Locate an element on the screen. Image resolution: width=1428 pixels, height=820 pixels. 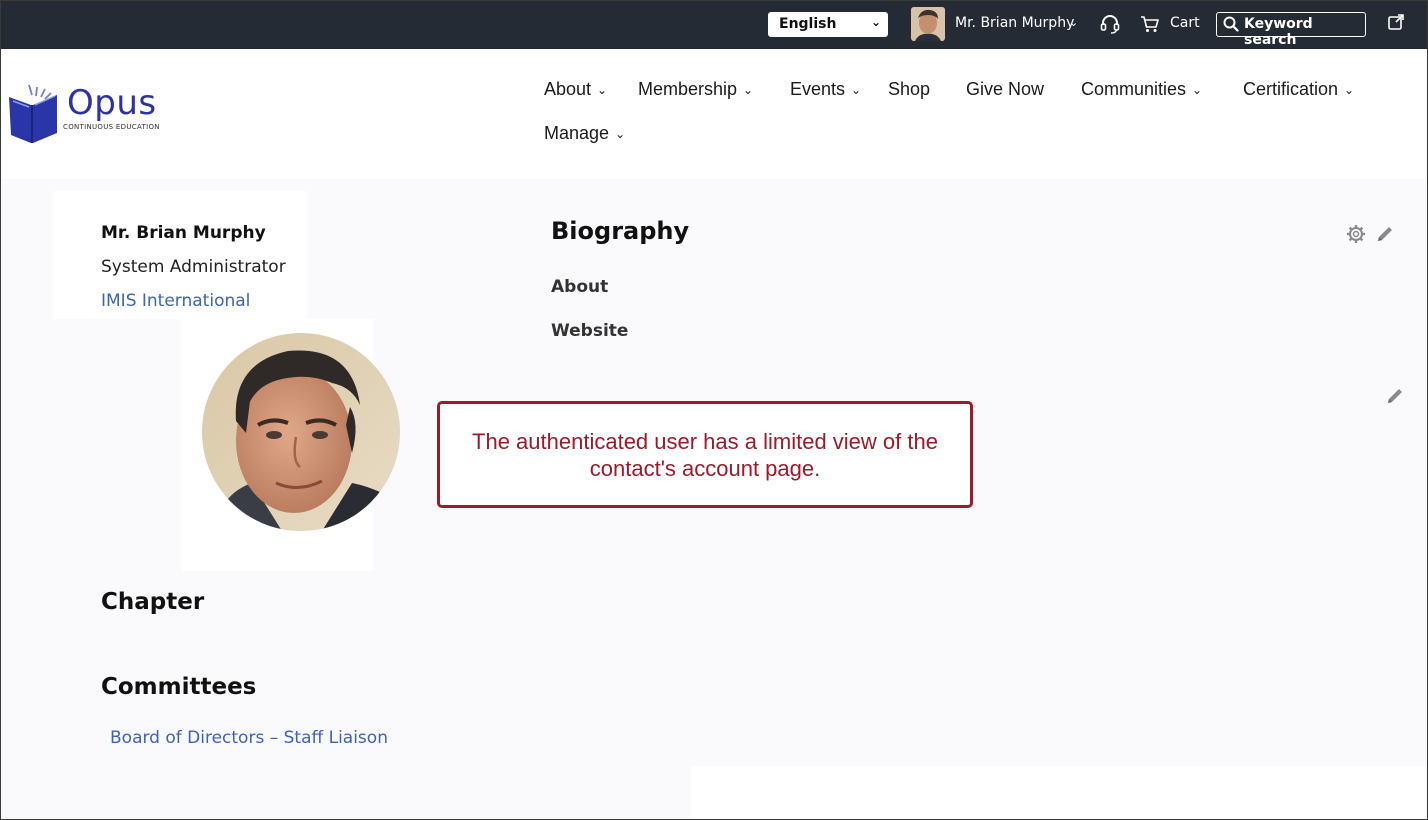
nav-shop: Shop is located at coordinates (909, 89).